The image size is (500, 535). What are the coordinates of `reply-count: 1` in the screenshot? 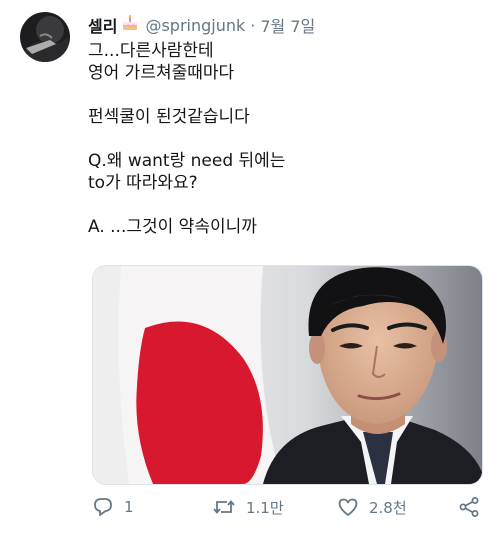 It's located at (129, 507).